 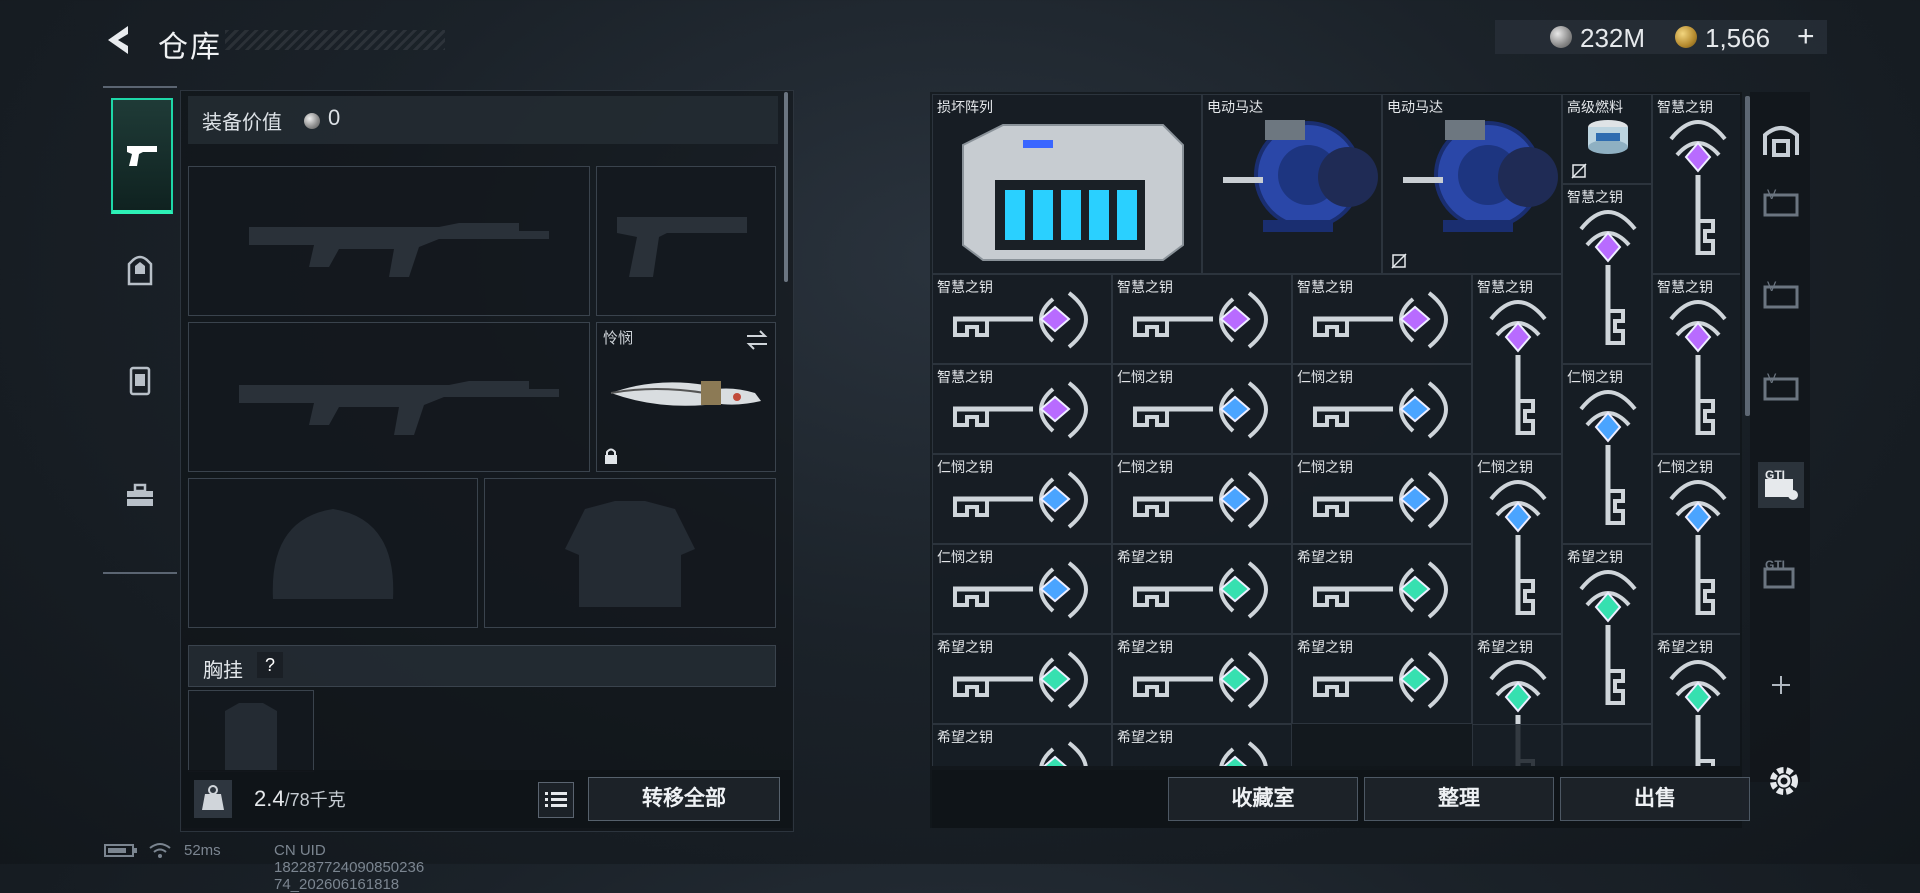 I want to click on back-button, so click(x=120, y=40).